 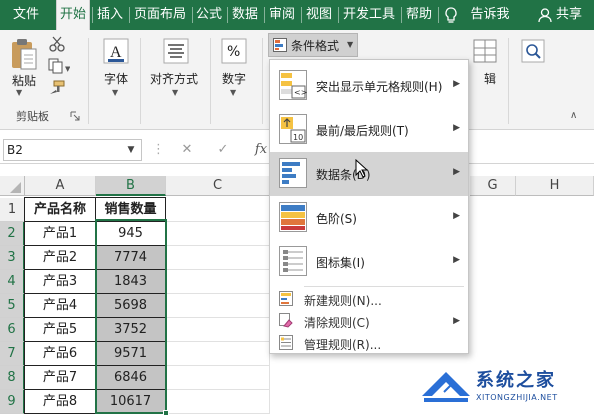 I want to click on table-cell-quantity: 945, so click(x=131, y=234).